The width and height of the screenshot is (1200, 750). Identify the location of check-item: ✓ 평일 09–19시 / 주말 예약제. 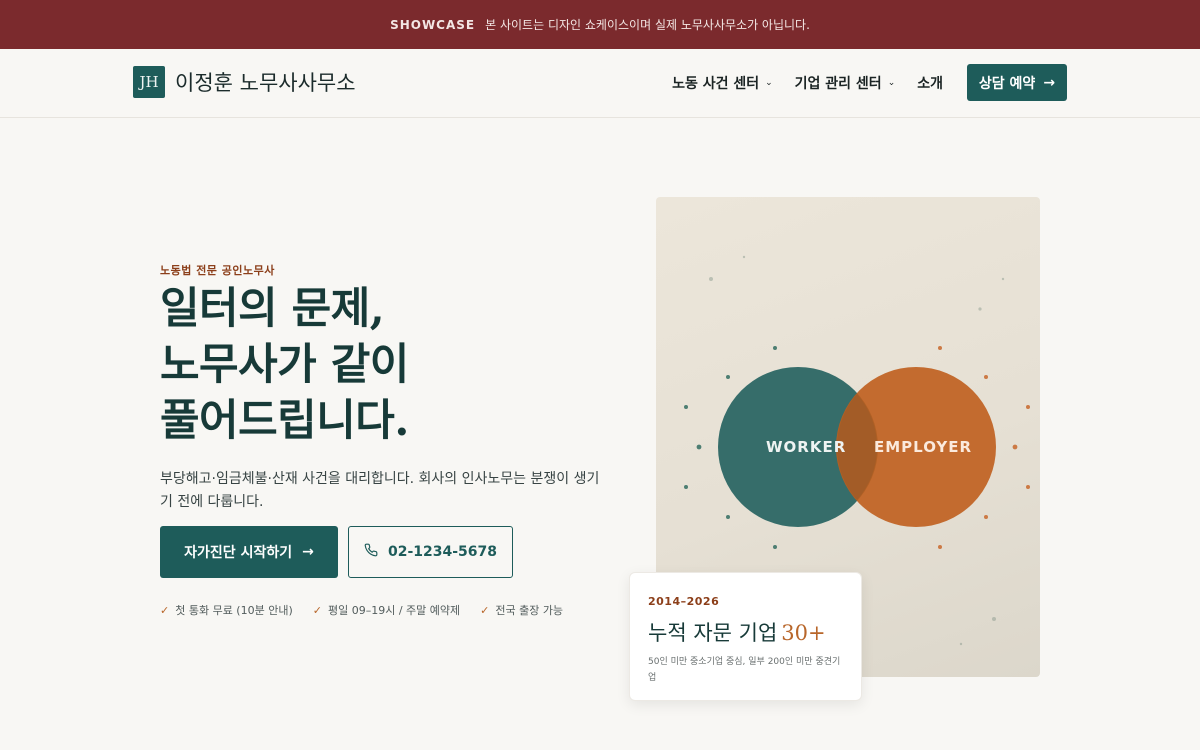
(386, 610).